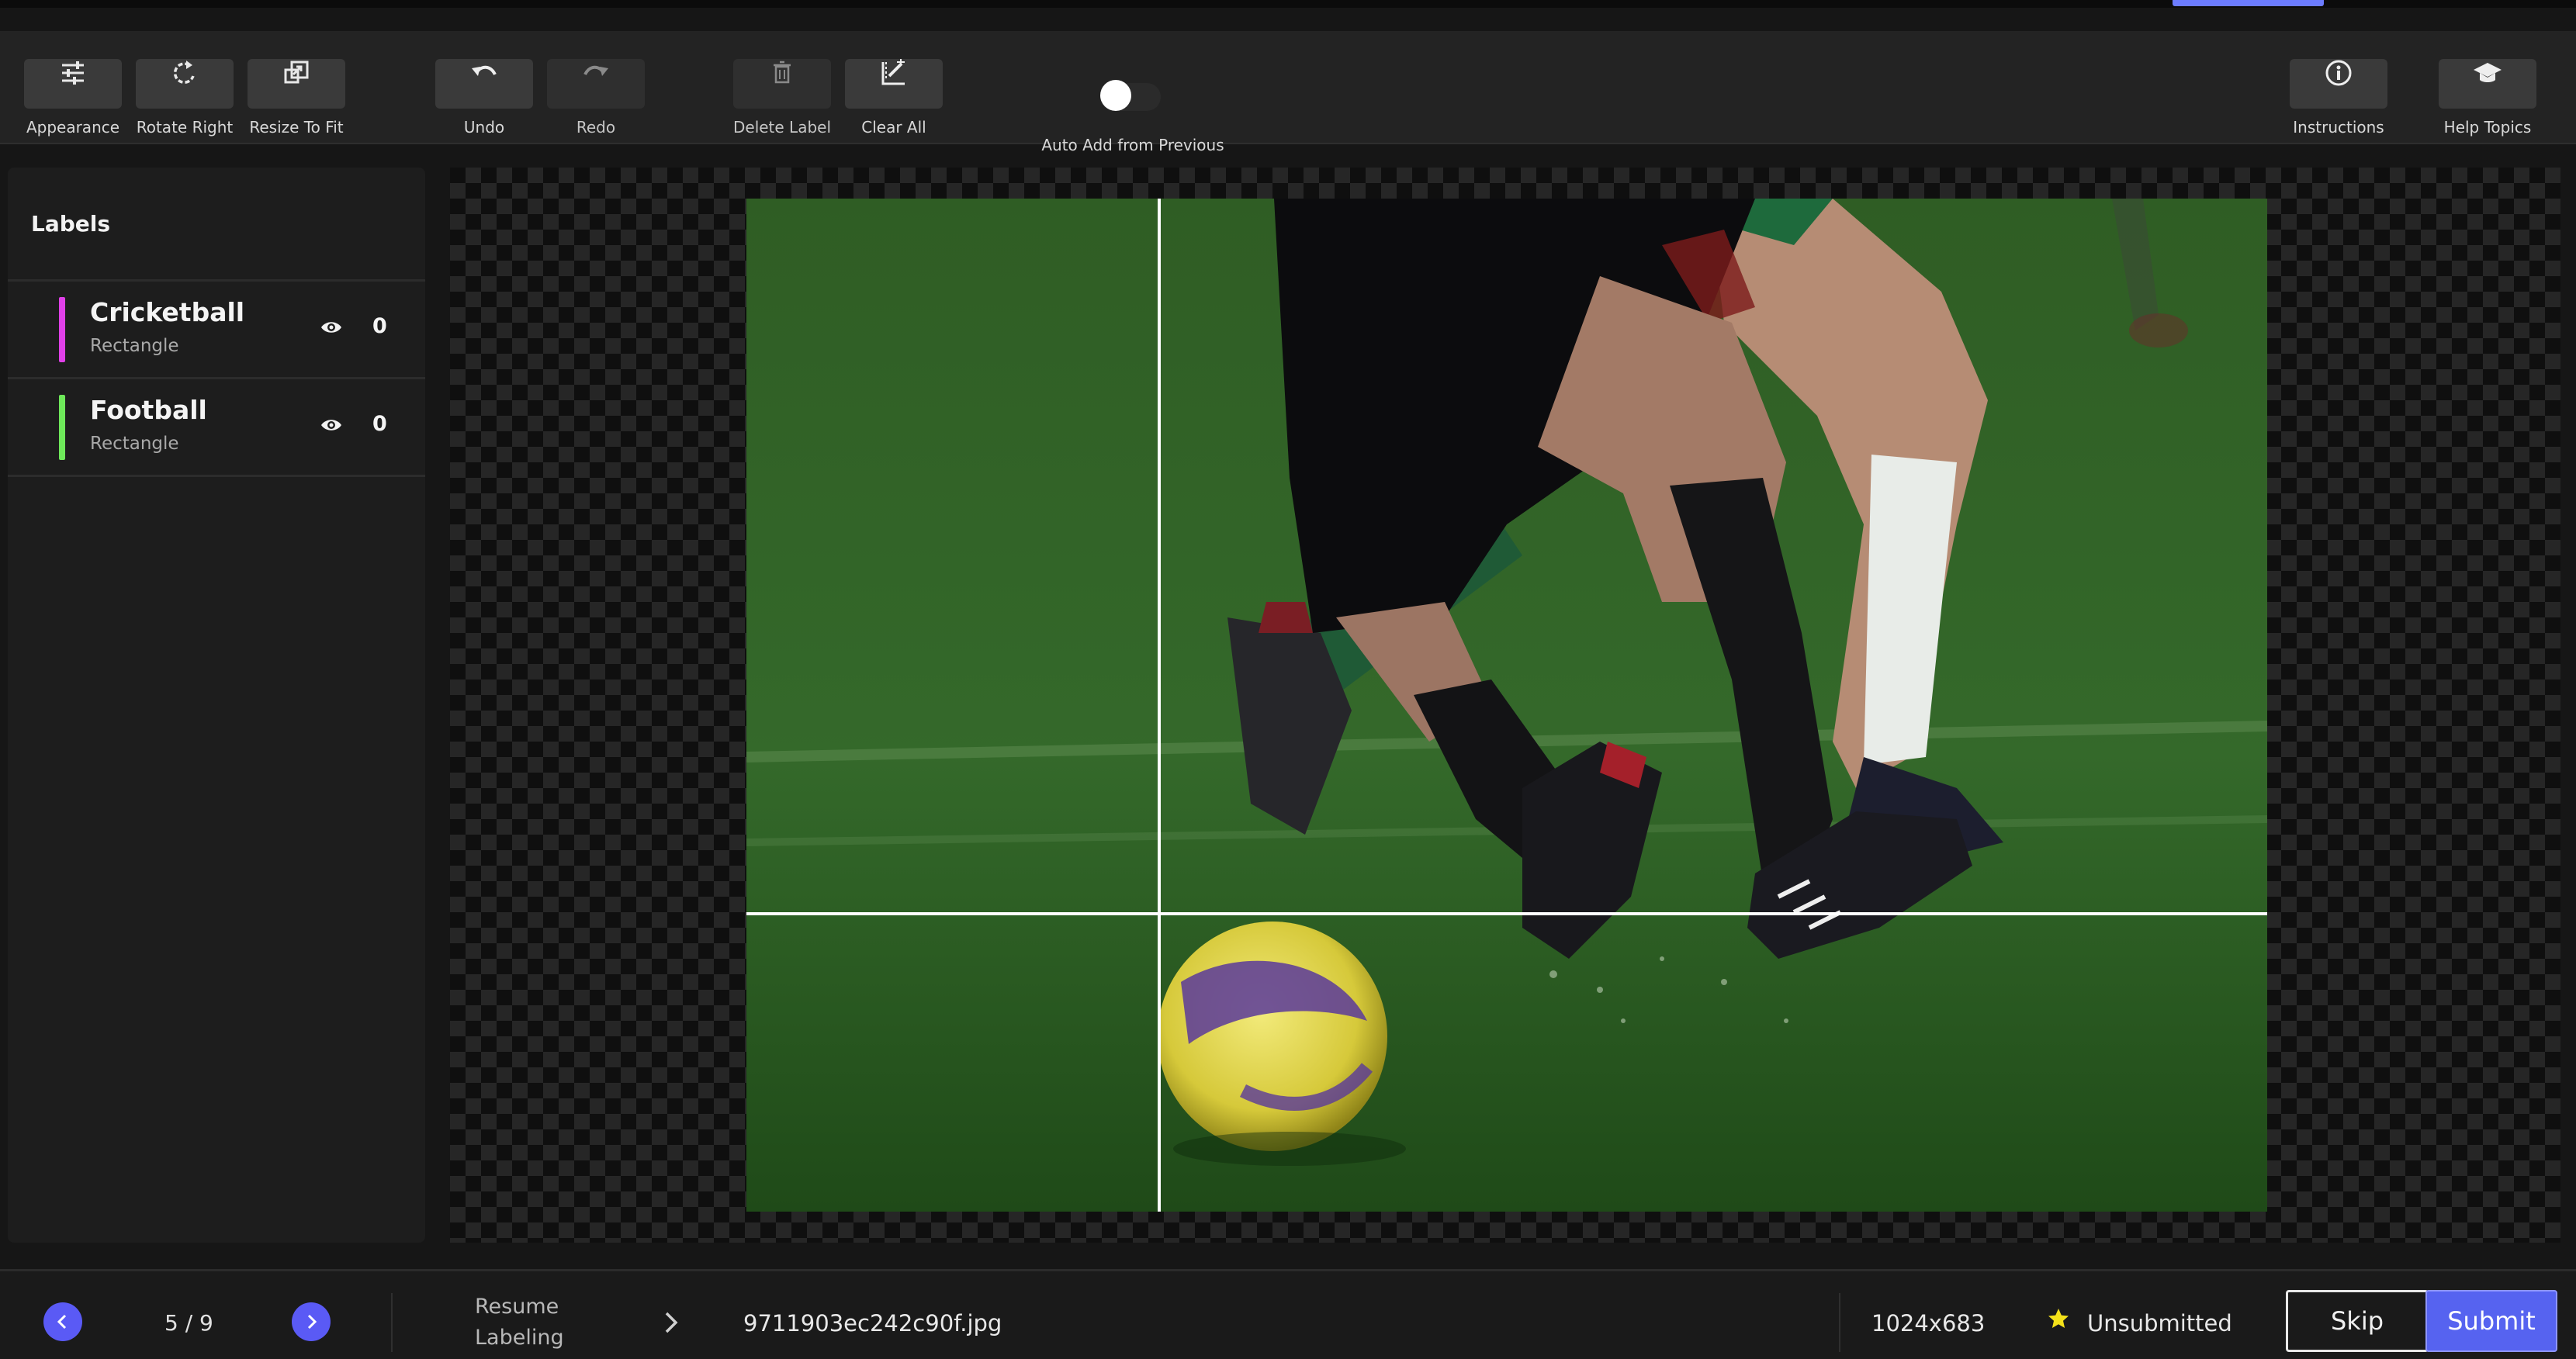 The height and width of the screenshot is (1359, 2576). Describe the element at coordinates (184, 72) in the screenshot. I see `rotate-right-icon` at that location.